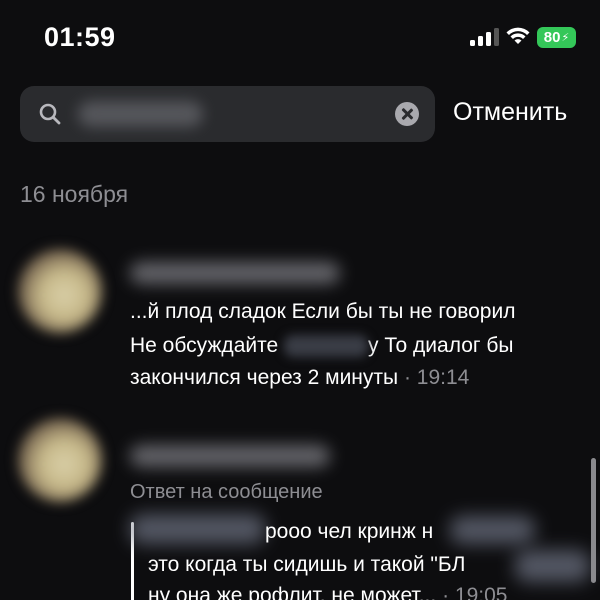 The image size is (600, 600). What do you see at coordinates (50, 114) in the screenshot?
I see `search-icon` at bounding box center [50, 114].